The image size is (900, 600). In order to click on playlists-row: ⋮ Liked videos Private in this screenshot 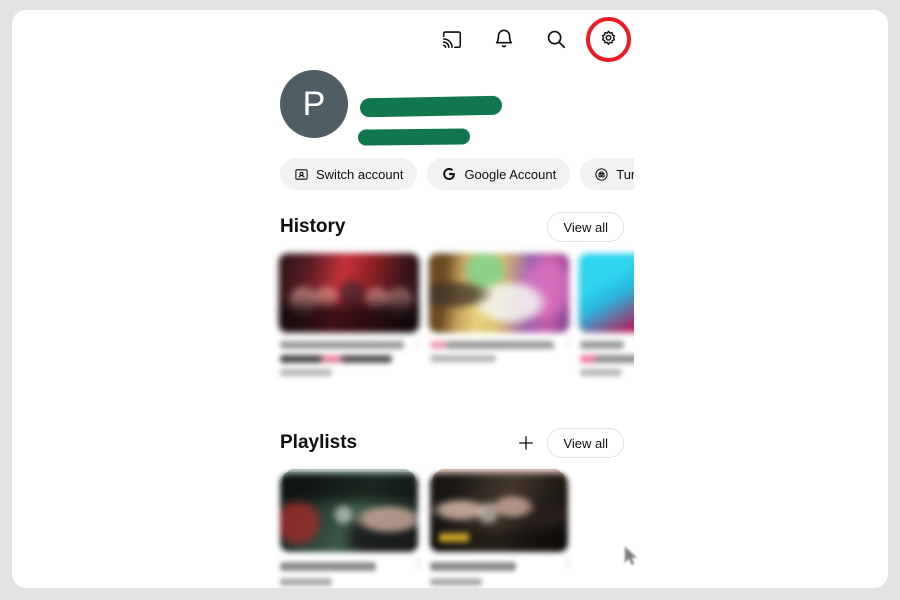, I will do `click(457, 527)`.